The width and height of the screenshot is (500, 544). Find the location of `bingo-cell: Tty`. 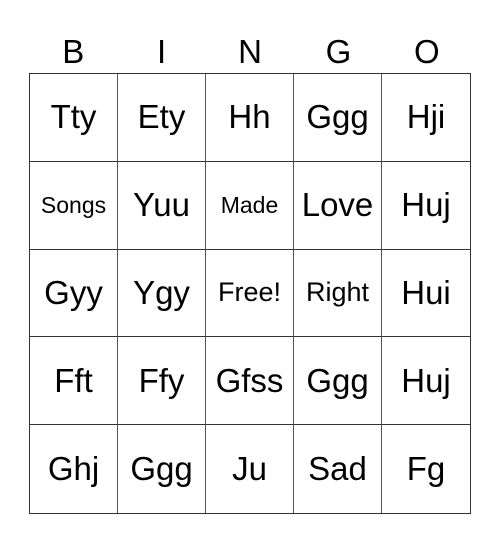

bingo-cell: Tty is located at coordinates (74, 118).